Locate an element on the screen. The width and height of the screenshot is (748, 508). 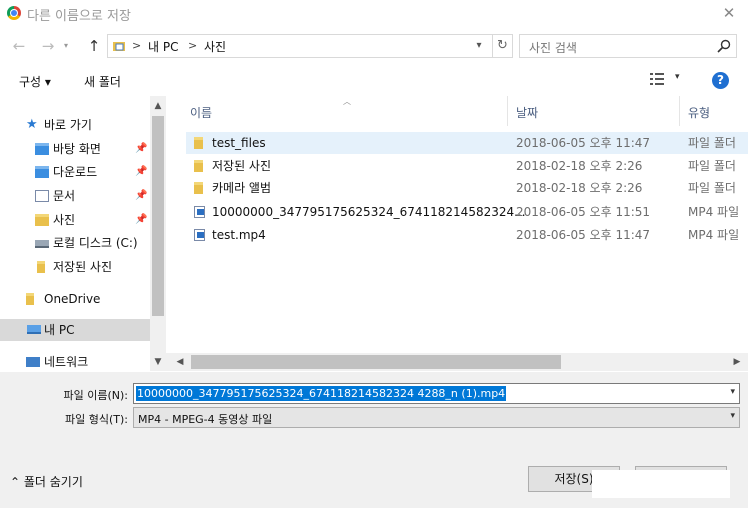
recent-dropdown-button: ▾ is located at coordinates (66, 46).